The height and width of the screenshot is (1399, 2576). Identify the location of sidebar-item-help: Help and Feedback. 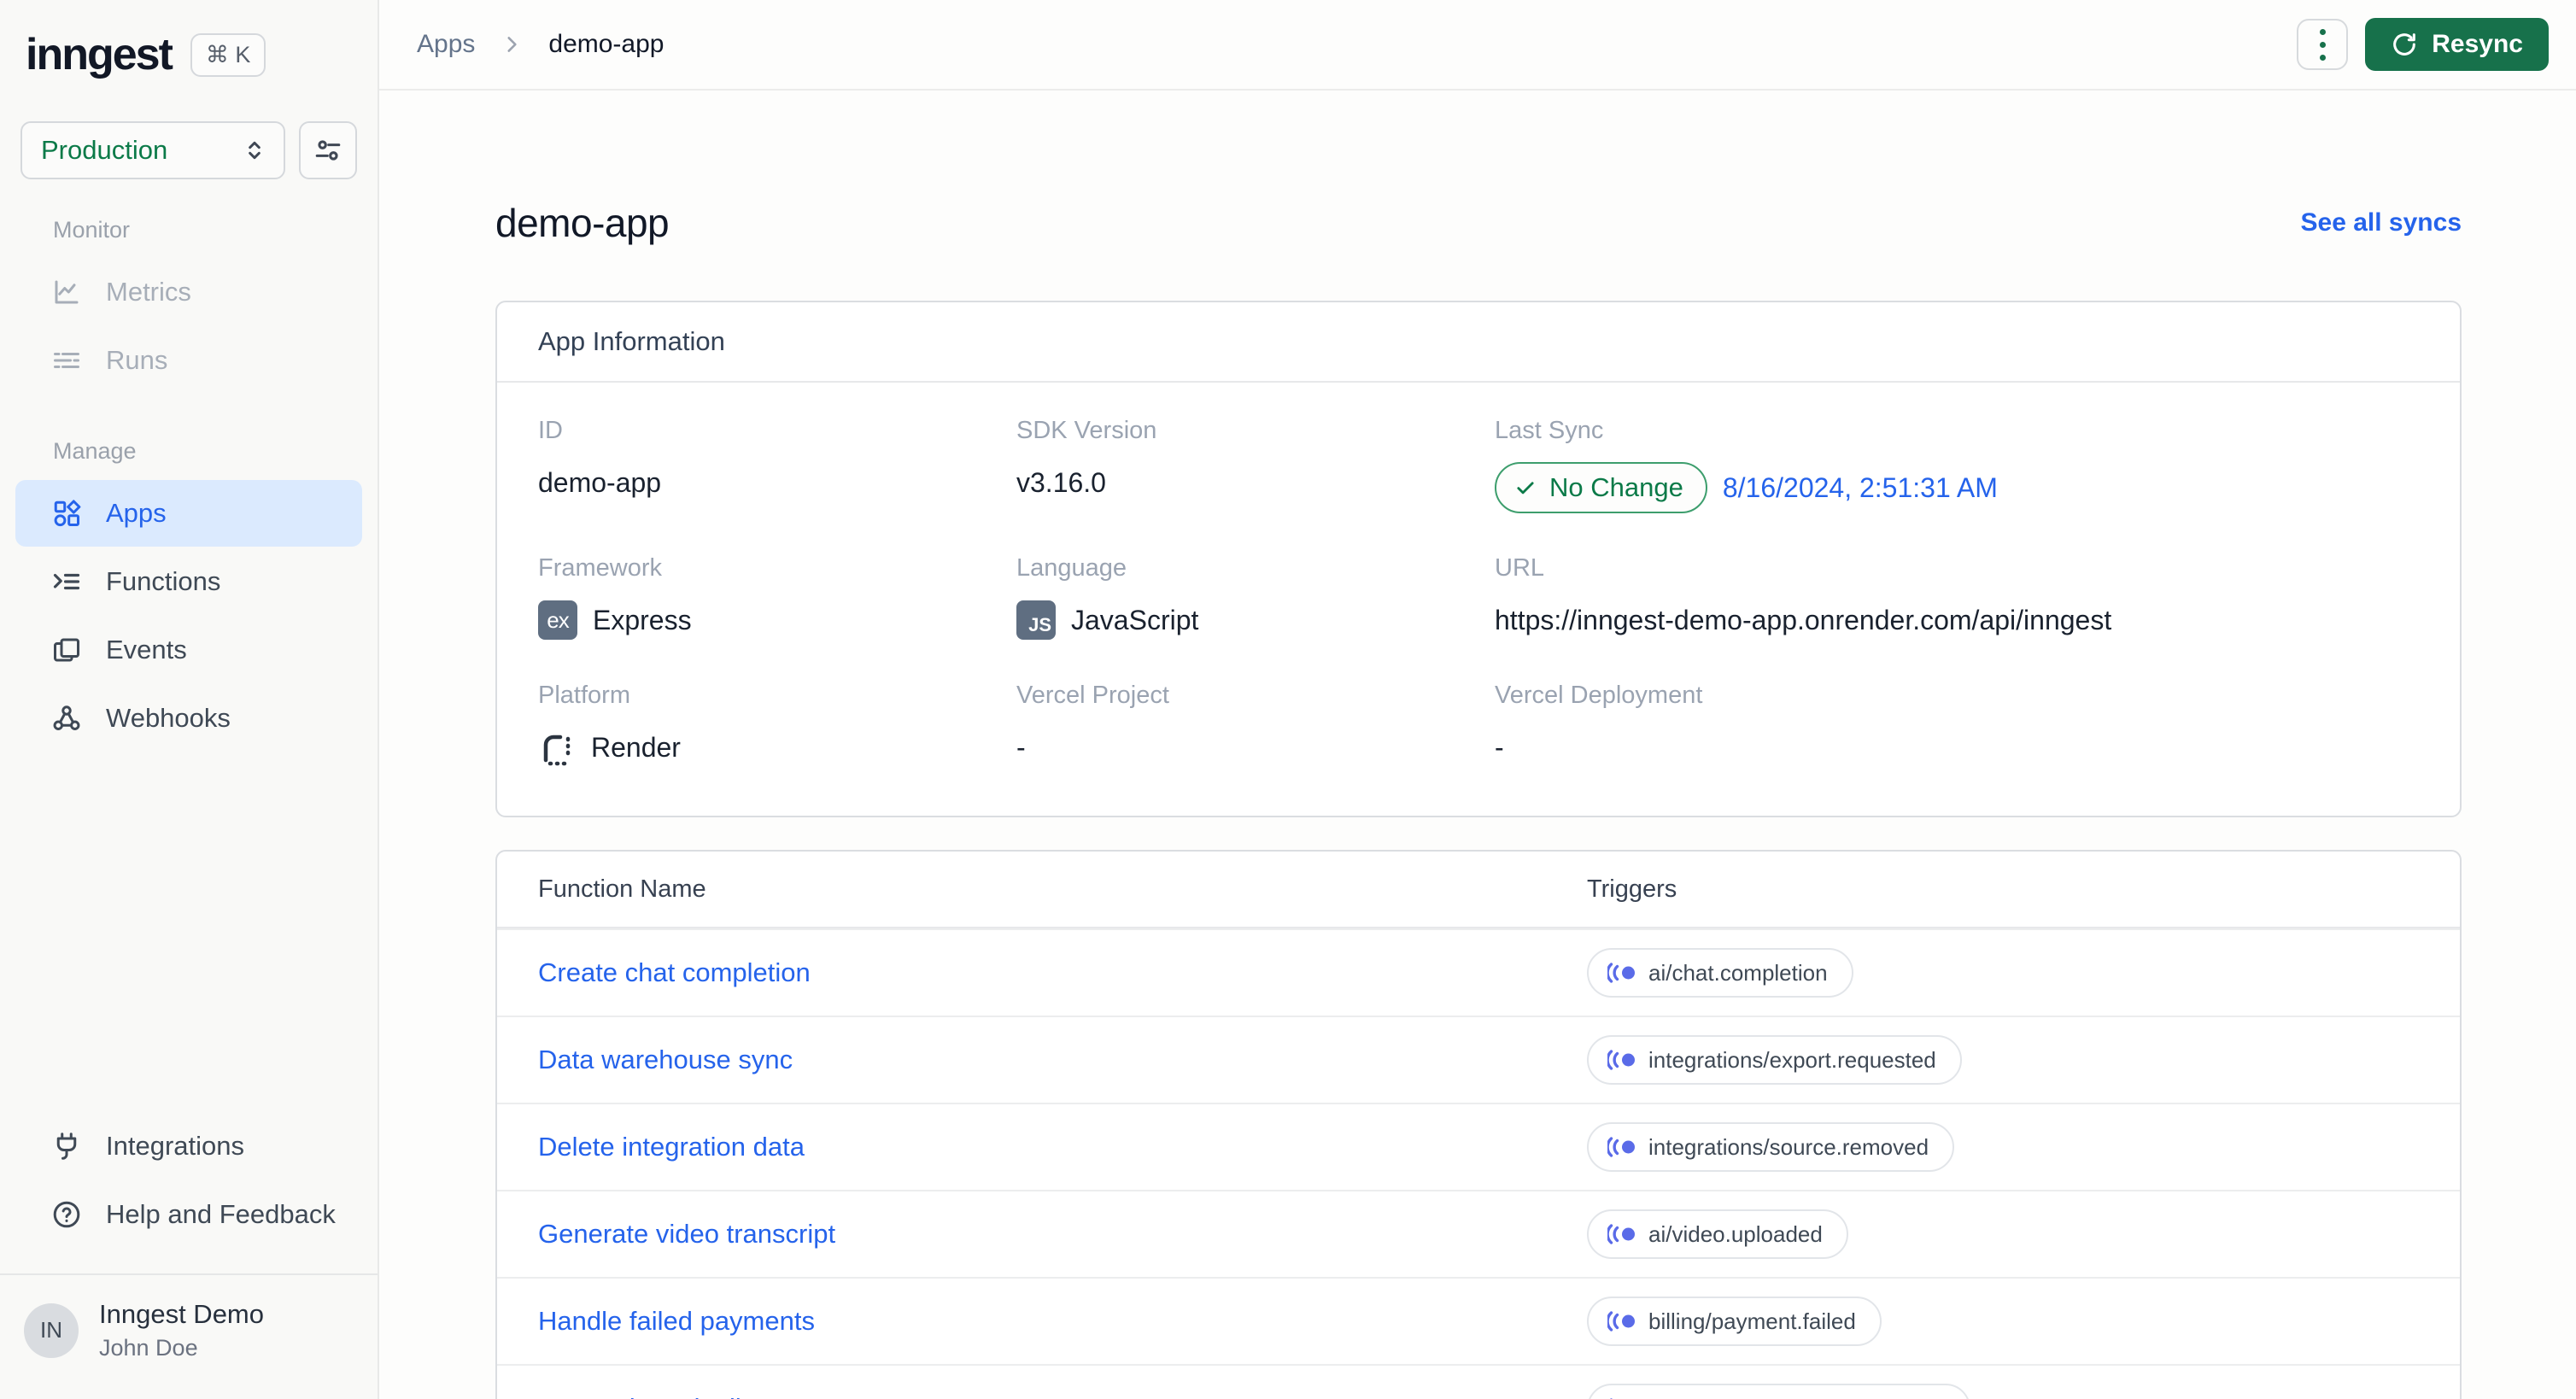
(188, 1214).